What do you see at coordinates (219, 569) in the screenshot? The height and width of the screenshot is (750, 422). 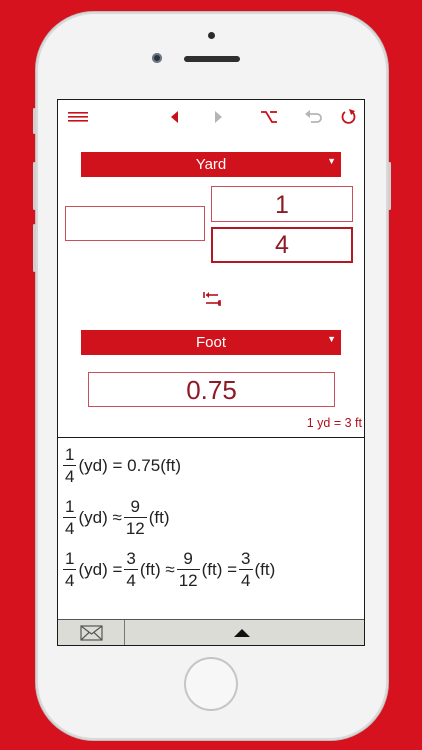 I see `equation-text: (ft) =` at bounding box center [219, 569].